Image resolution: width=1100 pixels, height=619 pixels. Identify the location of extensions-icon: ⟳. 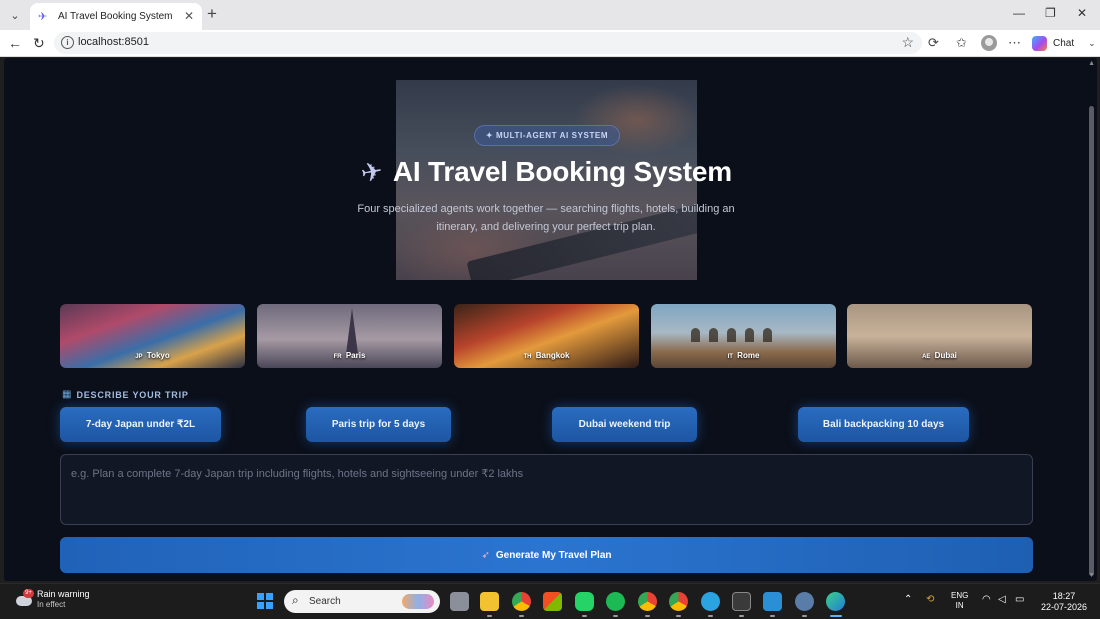
(933, 43).